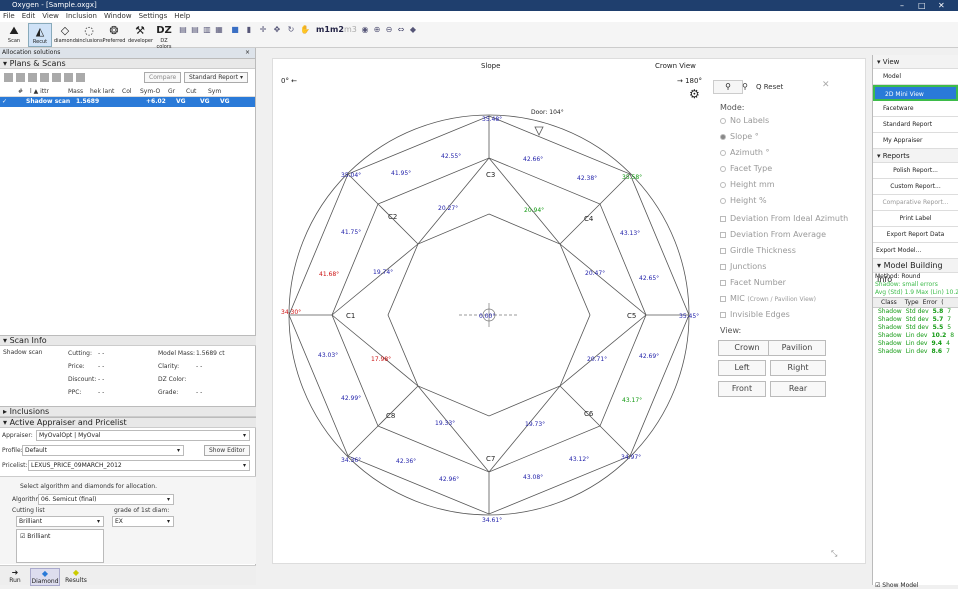 This screenshot has height=589, width=958. I want to click on crosshair-icon: ✛, so click(263, 30).